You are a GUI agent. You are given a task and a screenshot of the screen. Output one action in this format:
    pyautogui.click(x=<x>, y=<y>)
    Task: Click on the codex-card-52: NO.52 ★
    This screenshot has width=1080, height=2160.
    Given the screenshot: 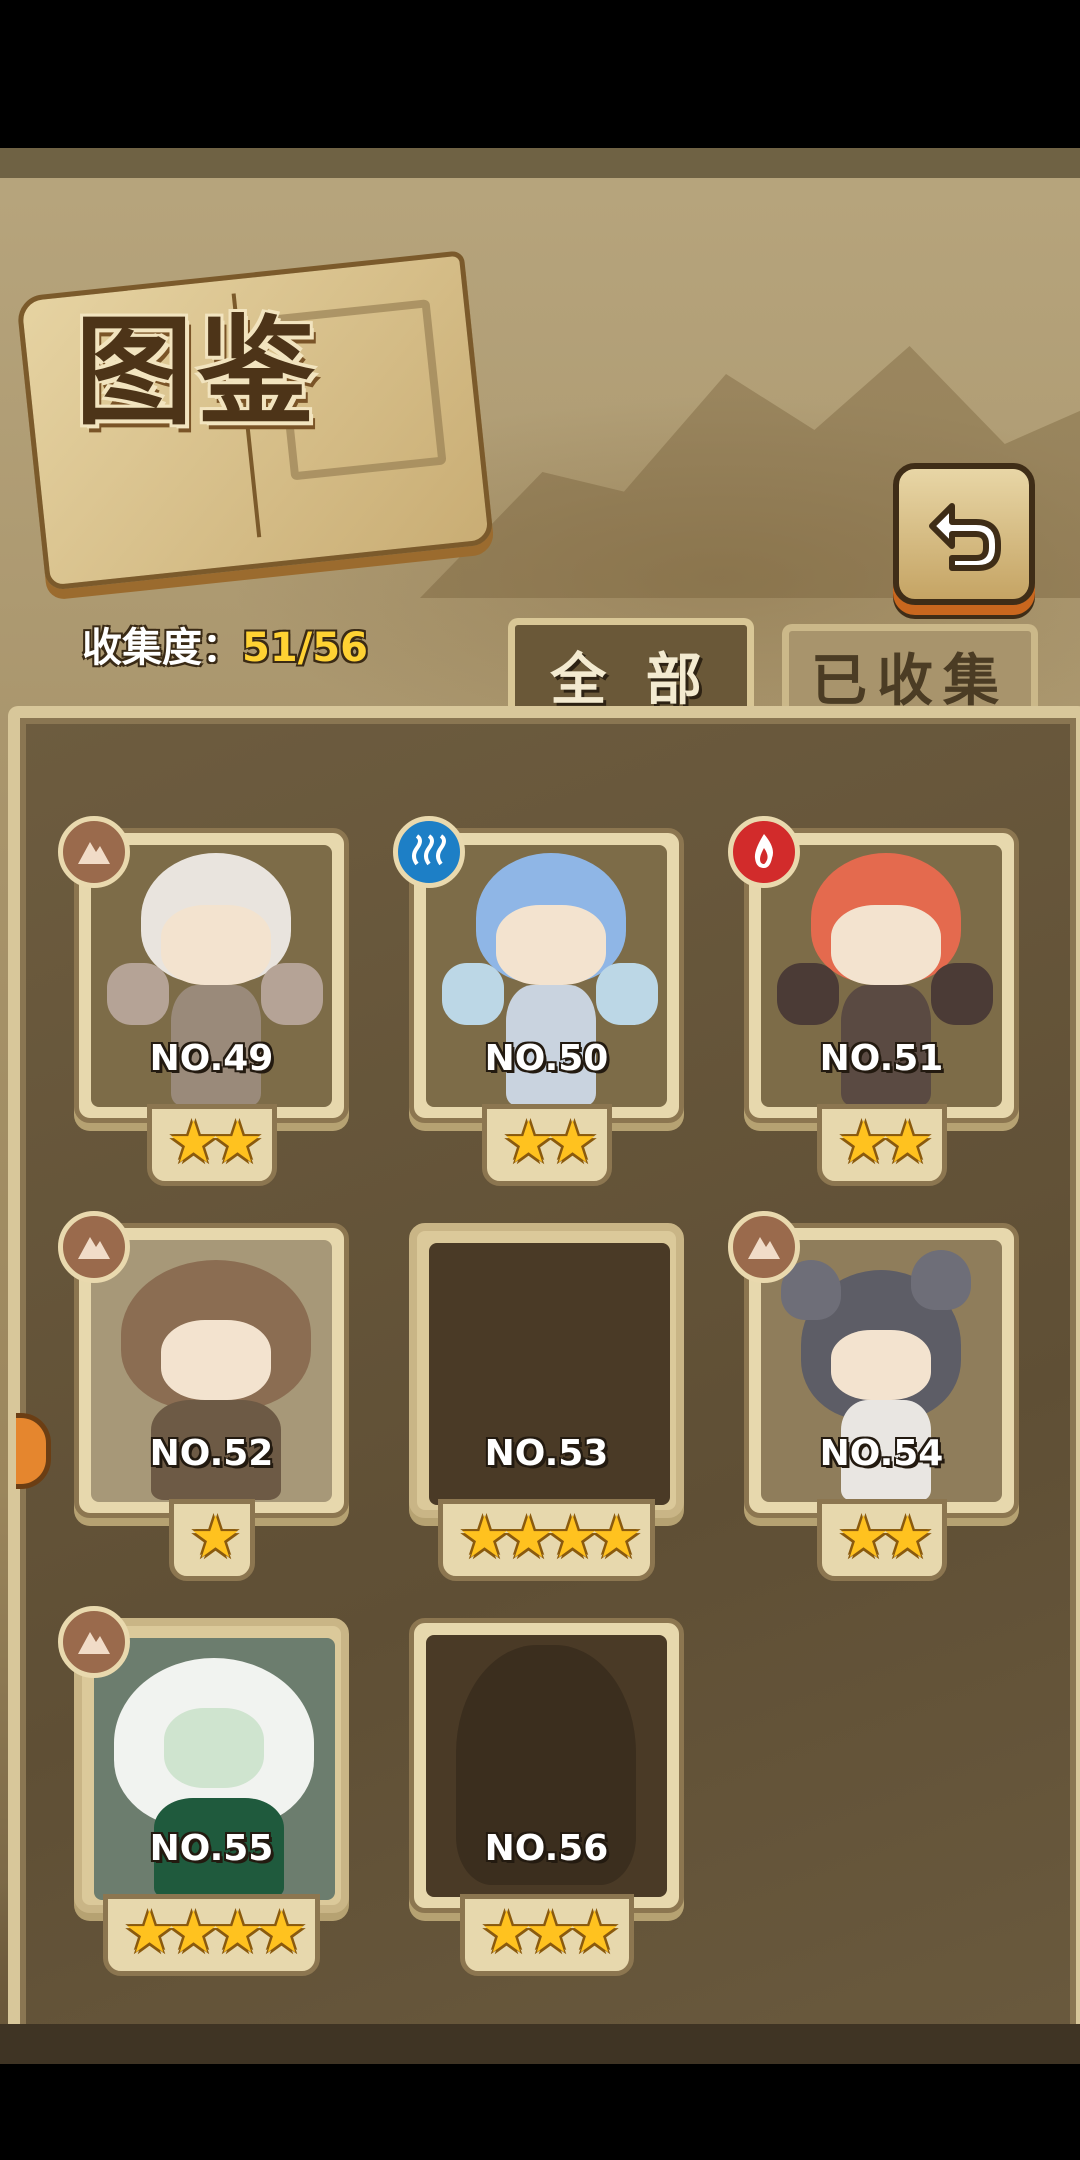 What is the action you would take?
    pyautogui.click(x=203, y=1396)
    